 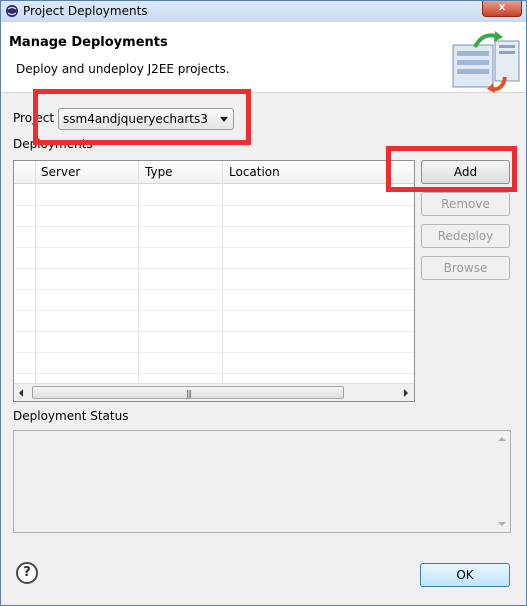 I want to click on scroll-left-icon, so click(x=21, y=393).